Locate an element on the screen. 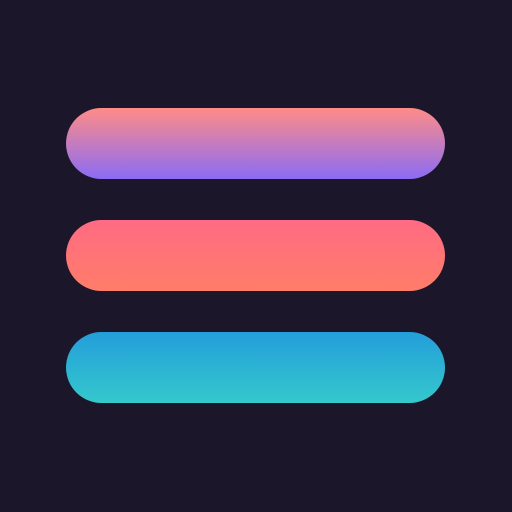  menu-bar-top is located at coordinates (255, 143).